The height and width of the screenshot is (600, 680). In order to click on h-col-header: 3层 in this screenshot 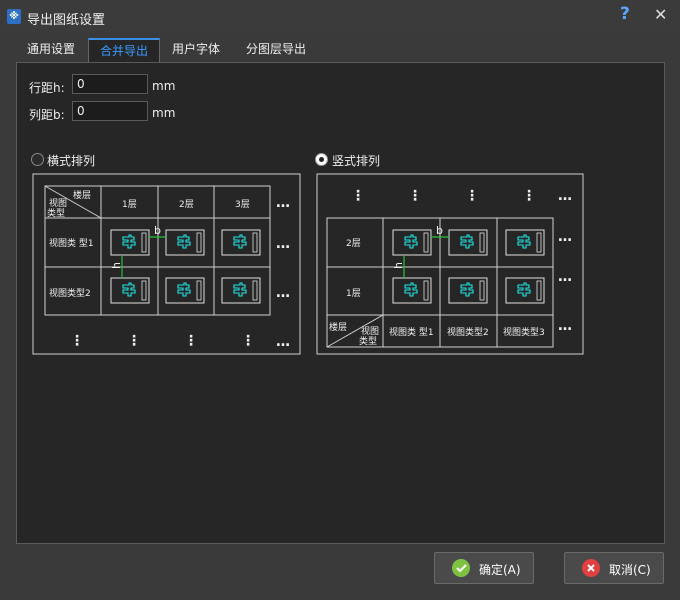, I will do `click(242, 204)`.